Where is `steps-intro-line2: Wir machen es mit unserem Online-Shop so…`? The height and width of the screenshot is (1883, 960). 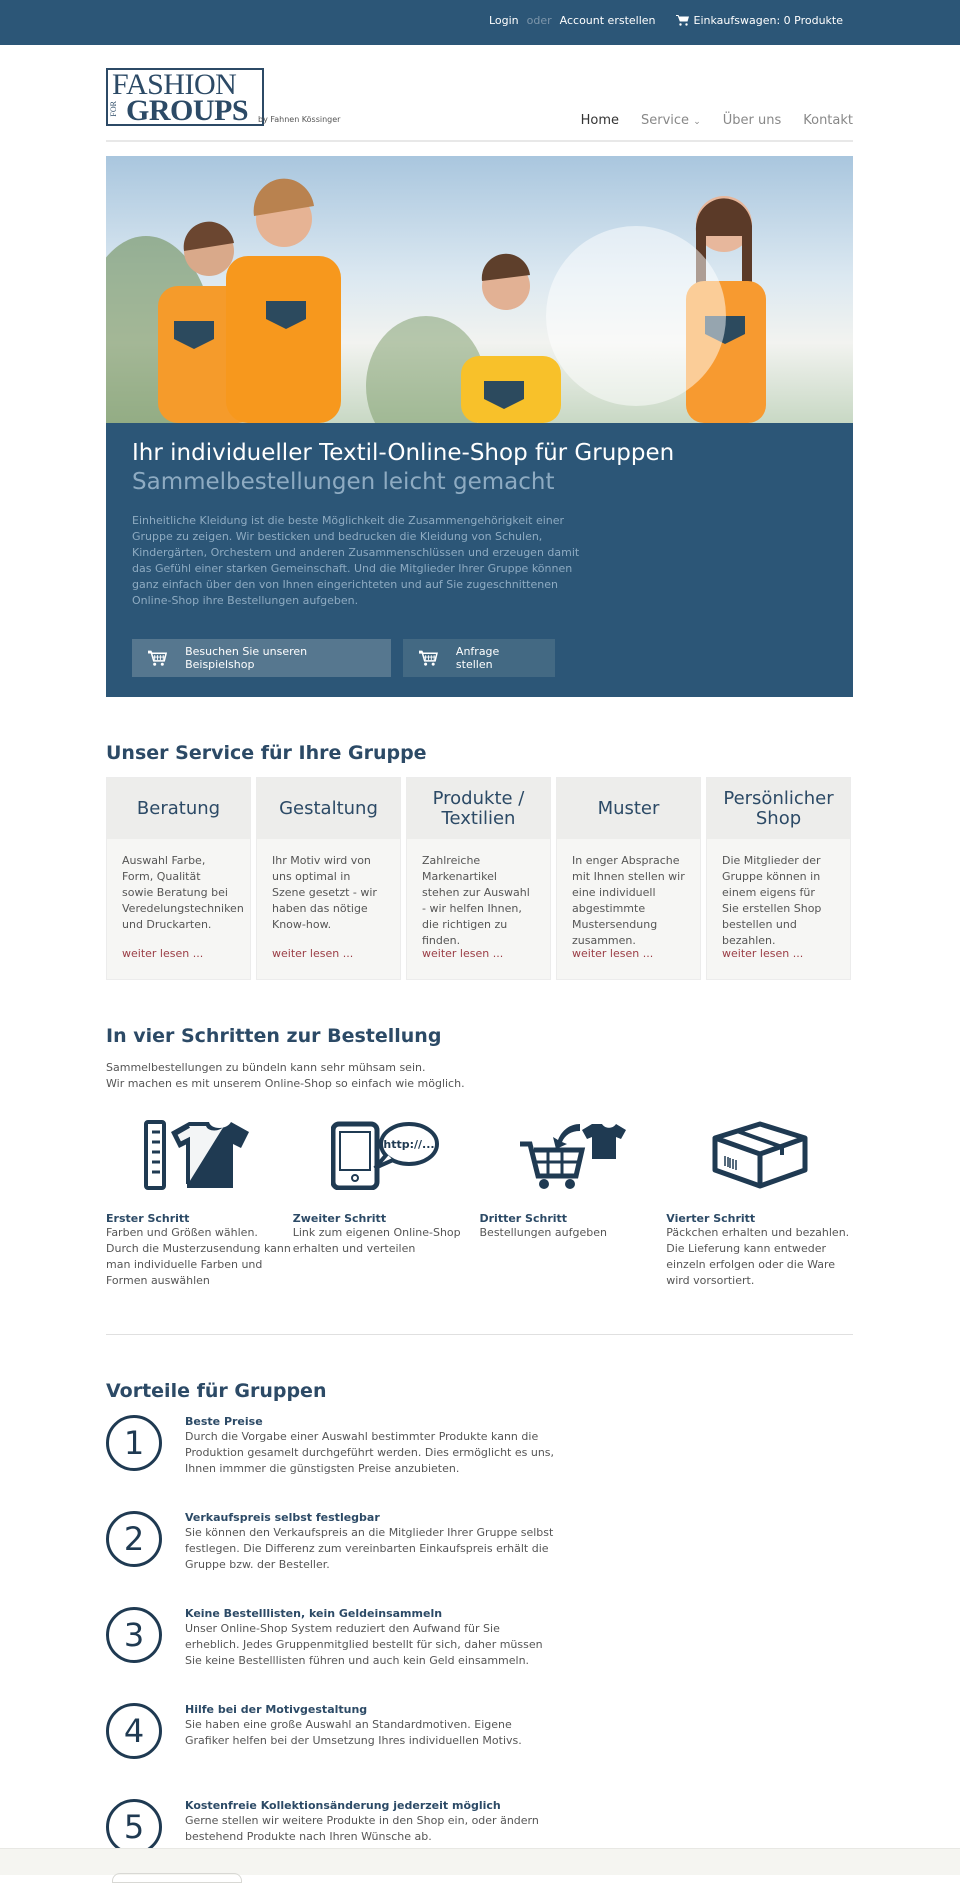
steps-intro-line2: Wir machen es mit unserem Online-Shop so… is located at coordinates (285, 1083).